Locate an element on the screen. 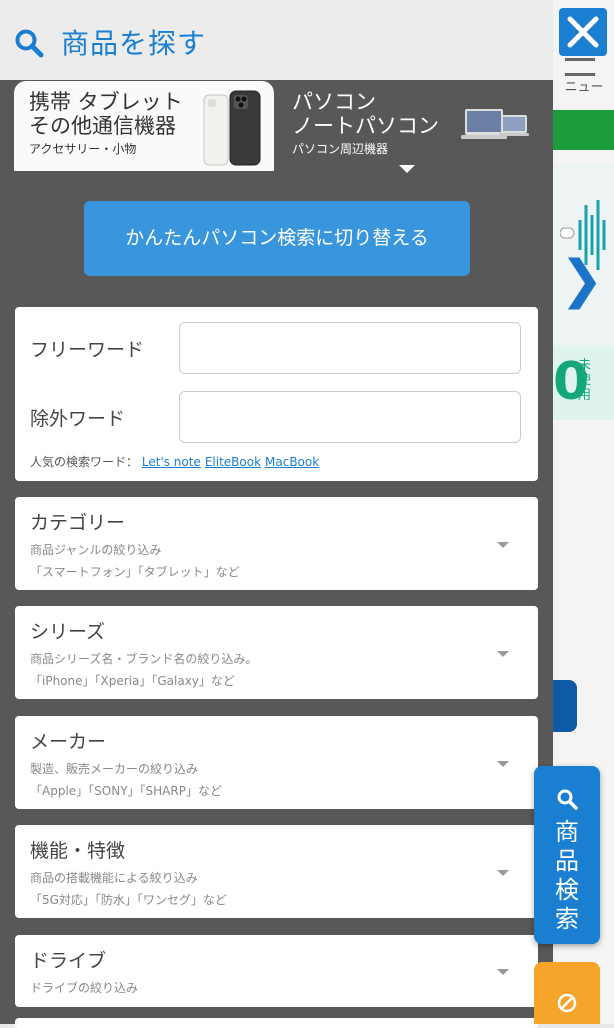 The height and width of the screenshot is (1028, 614). tab-mobile: 携帯 タブレット その他通信機器 アクセサリー・小物 is located at coordinates (144, 126).